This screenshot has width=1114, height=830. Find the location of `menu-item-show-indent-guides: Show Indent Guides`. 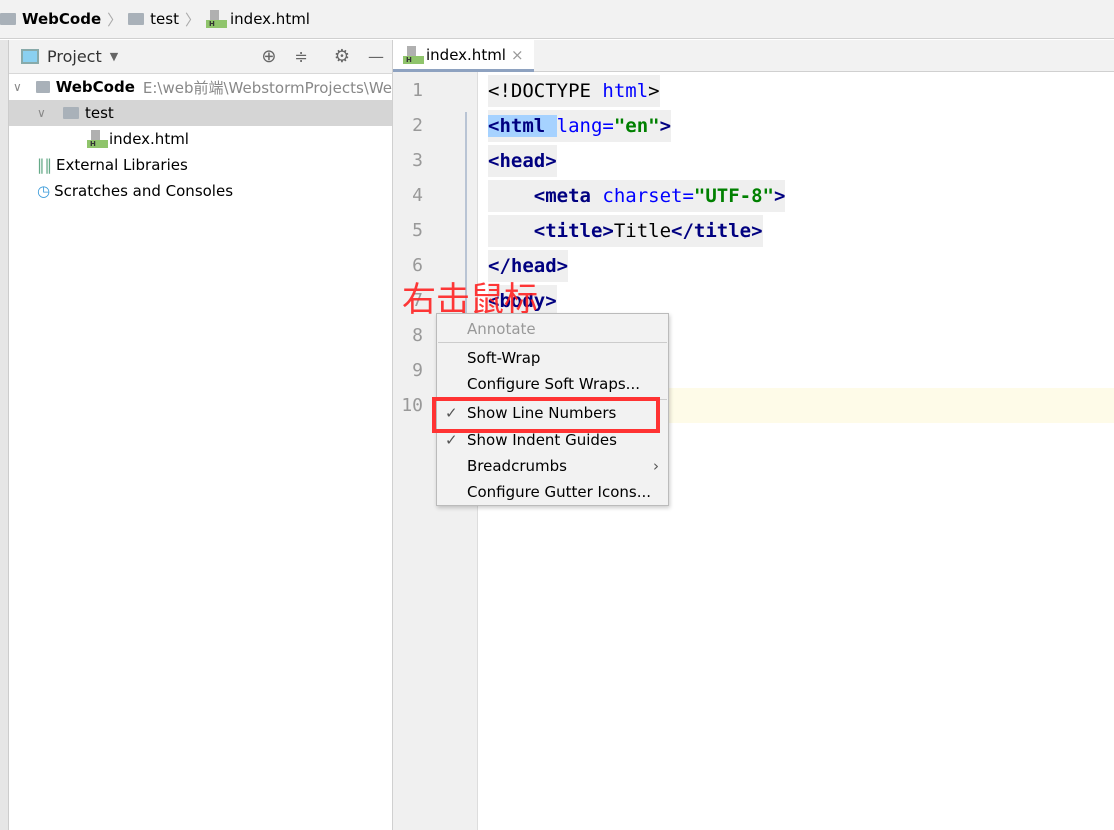

menu-item-show-indent-guides: Show Indent Guides is located at coordinates (542, 440).